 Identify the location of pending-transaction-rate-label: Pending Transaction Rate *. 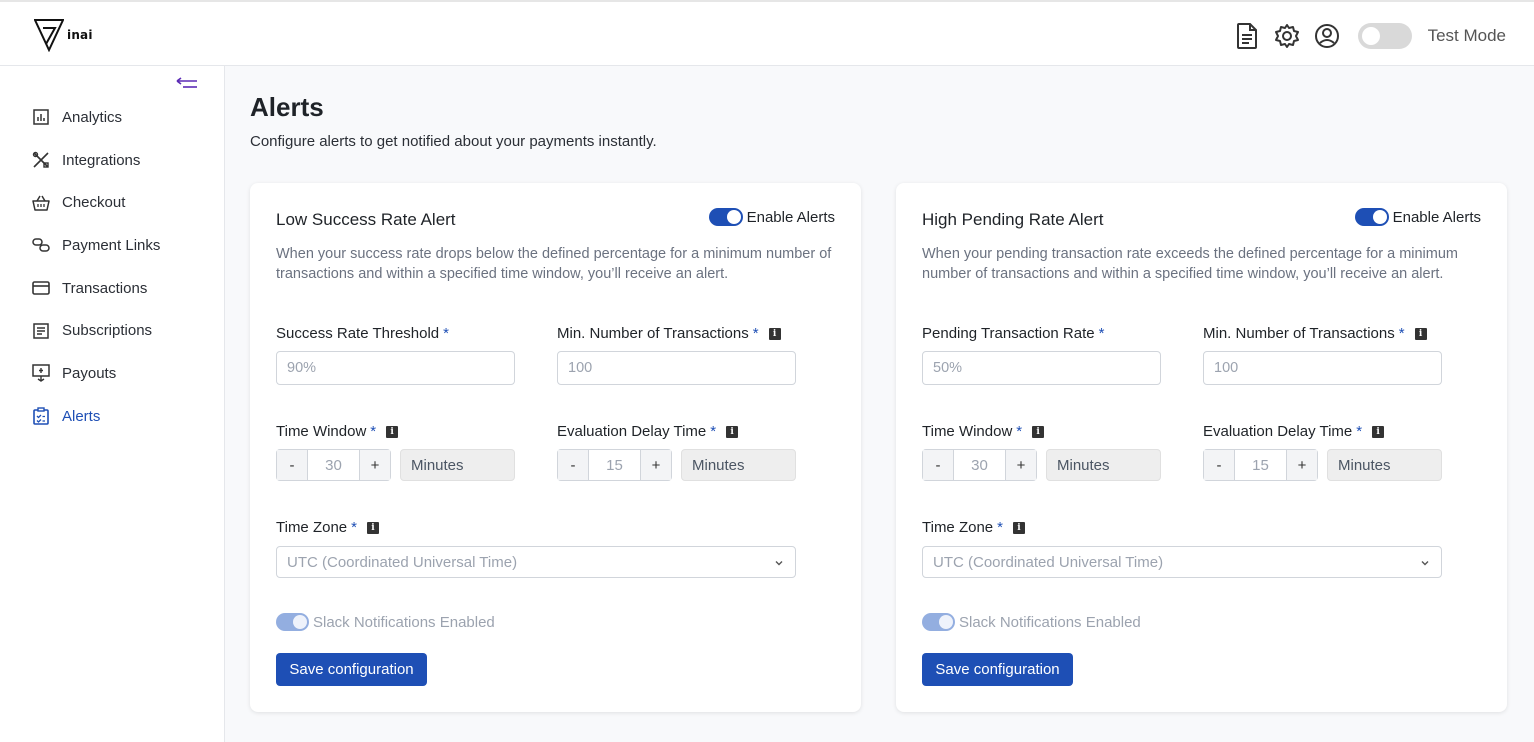
(1013, 333).